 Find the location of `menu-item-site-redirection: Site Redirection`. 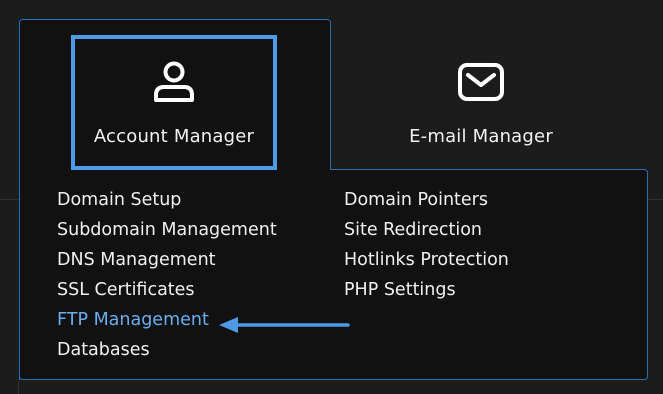

menu-item-site-redirection: Site Redirection is located at coordinates (426, 234).